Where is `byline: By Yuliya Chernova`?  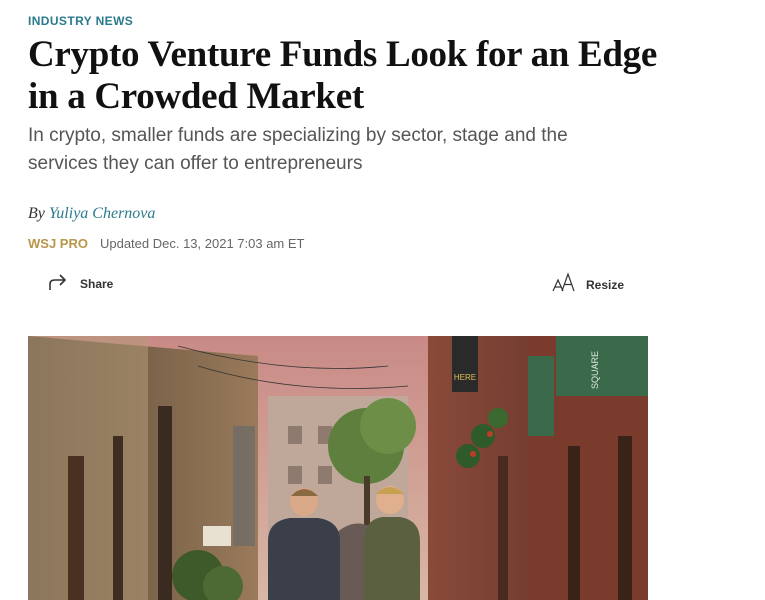 byline: By Yuliya Chernova is located at coordinates (91, 214).